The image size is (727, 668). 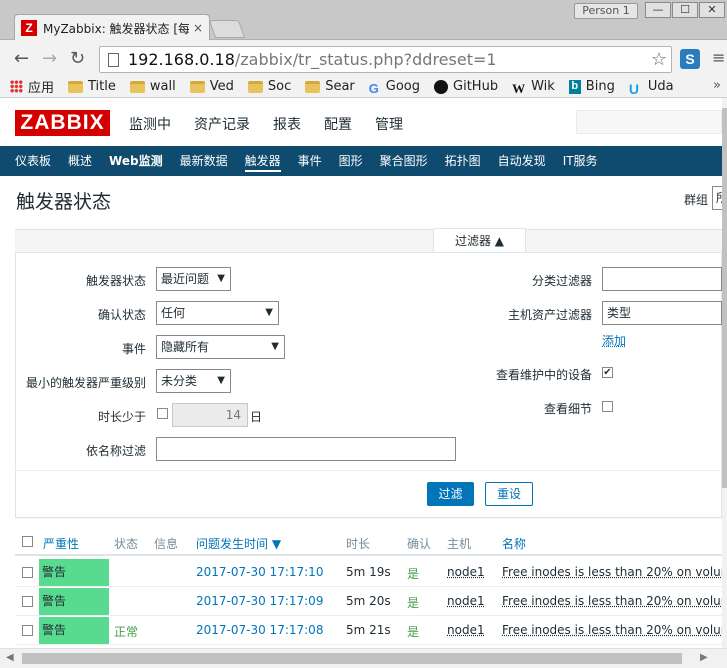 I want to click on bookmark-folder: wall, so click(x=152, y=86).